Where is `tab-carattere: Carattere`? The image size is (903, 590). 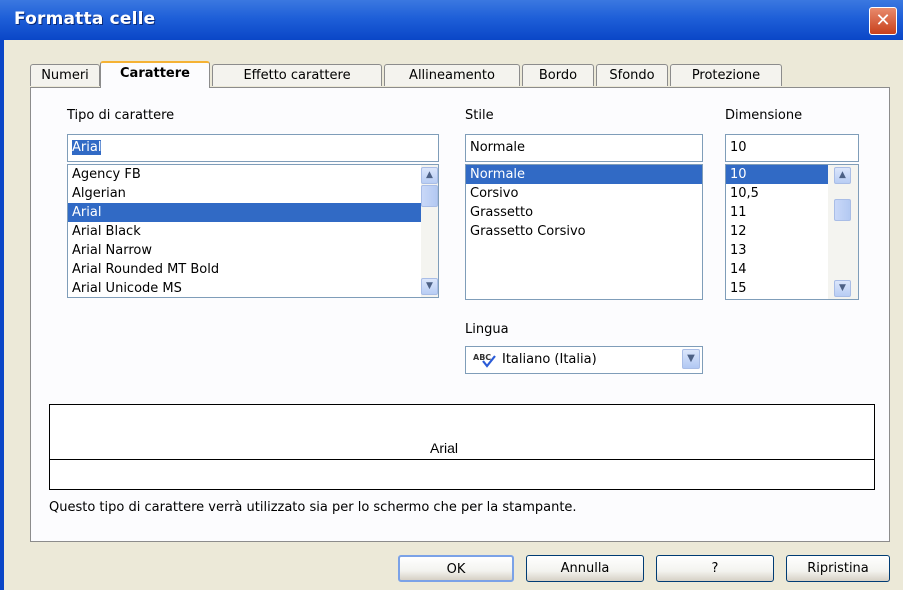 tab-carattere: Carattere is located at coordinates (155, 74).